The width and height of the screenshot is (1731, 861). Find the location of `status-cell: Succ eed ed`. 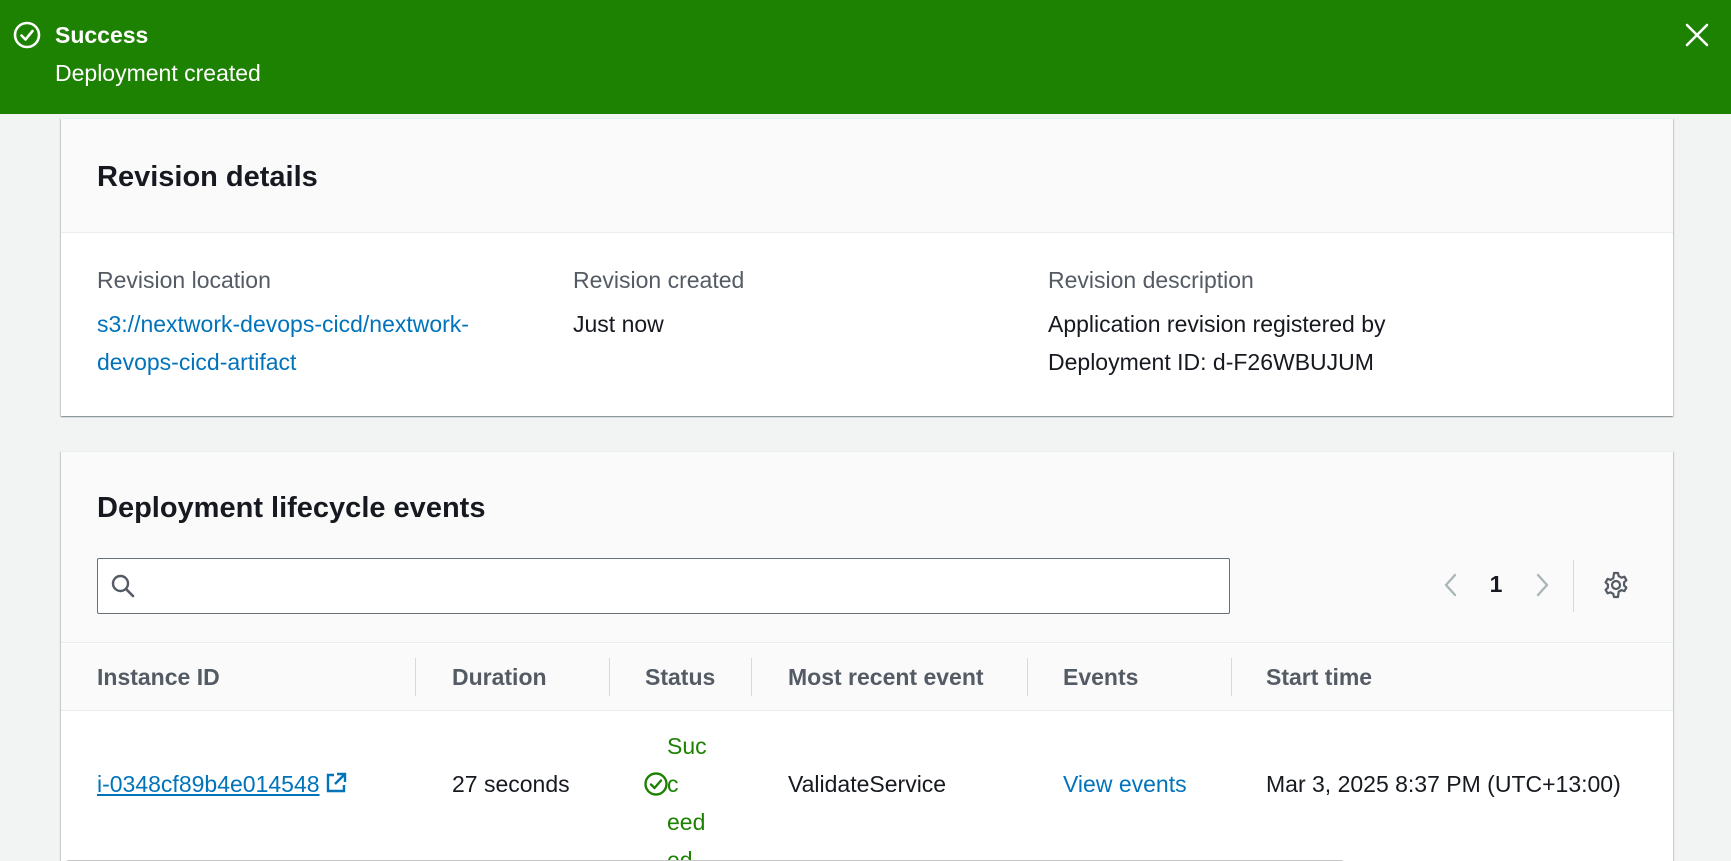

status-cell: Succ eed ed is located at coordinates (678, 794).